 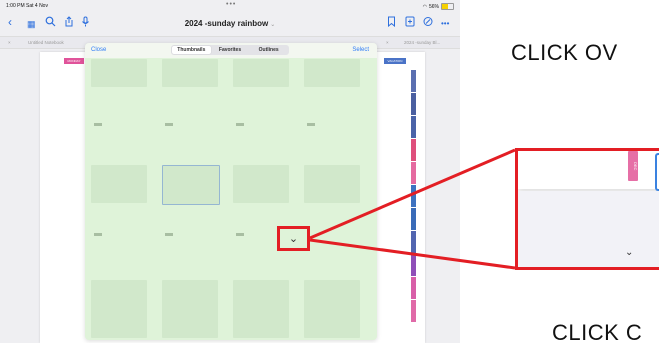 I want to click on instruction-text-bottom: CLICK C, so click(x=597, y=332).